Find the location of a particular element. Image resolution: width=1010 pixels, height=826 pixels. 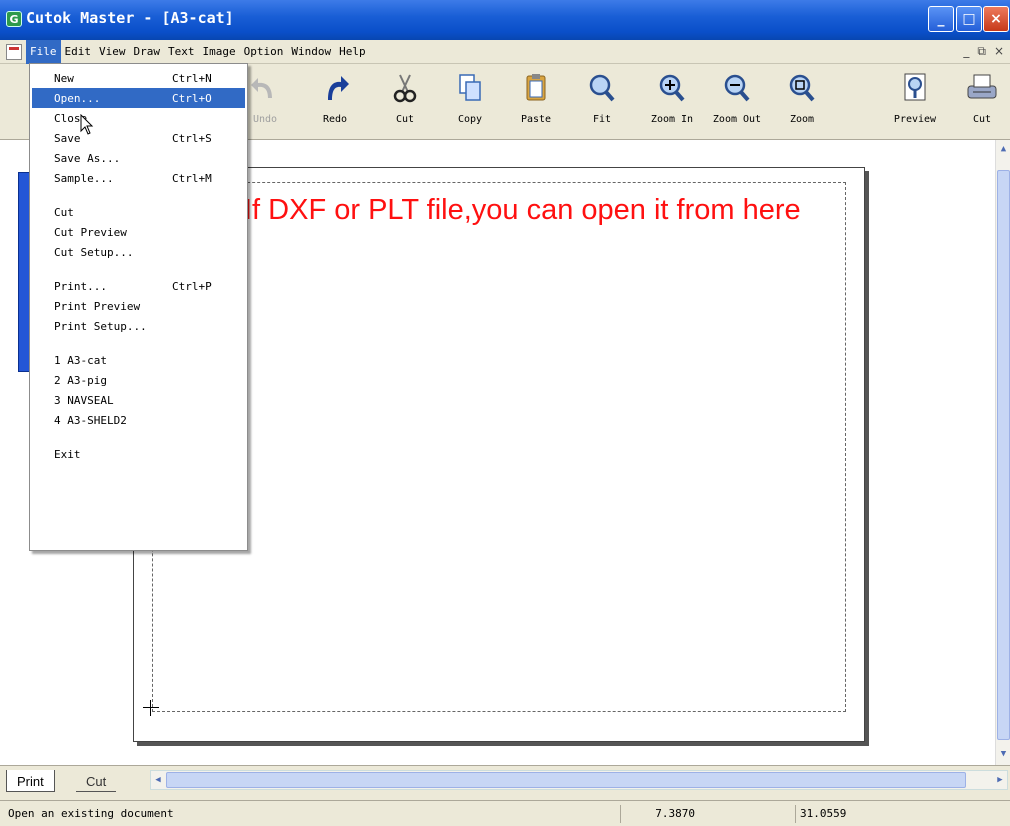

status-message: Open an existing document is located at coordinates (91, 813).